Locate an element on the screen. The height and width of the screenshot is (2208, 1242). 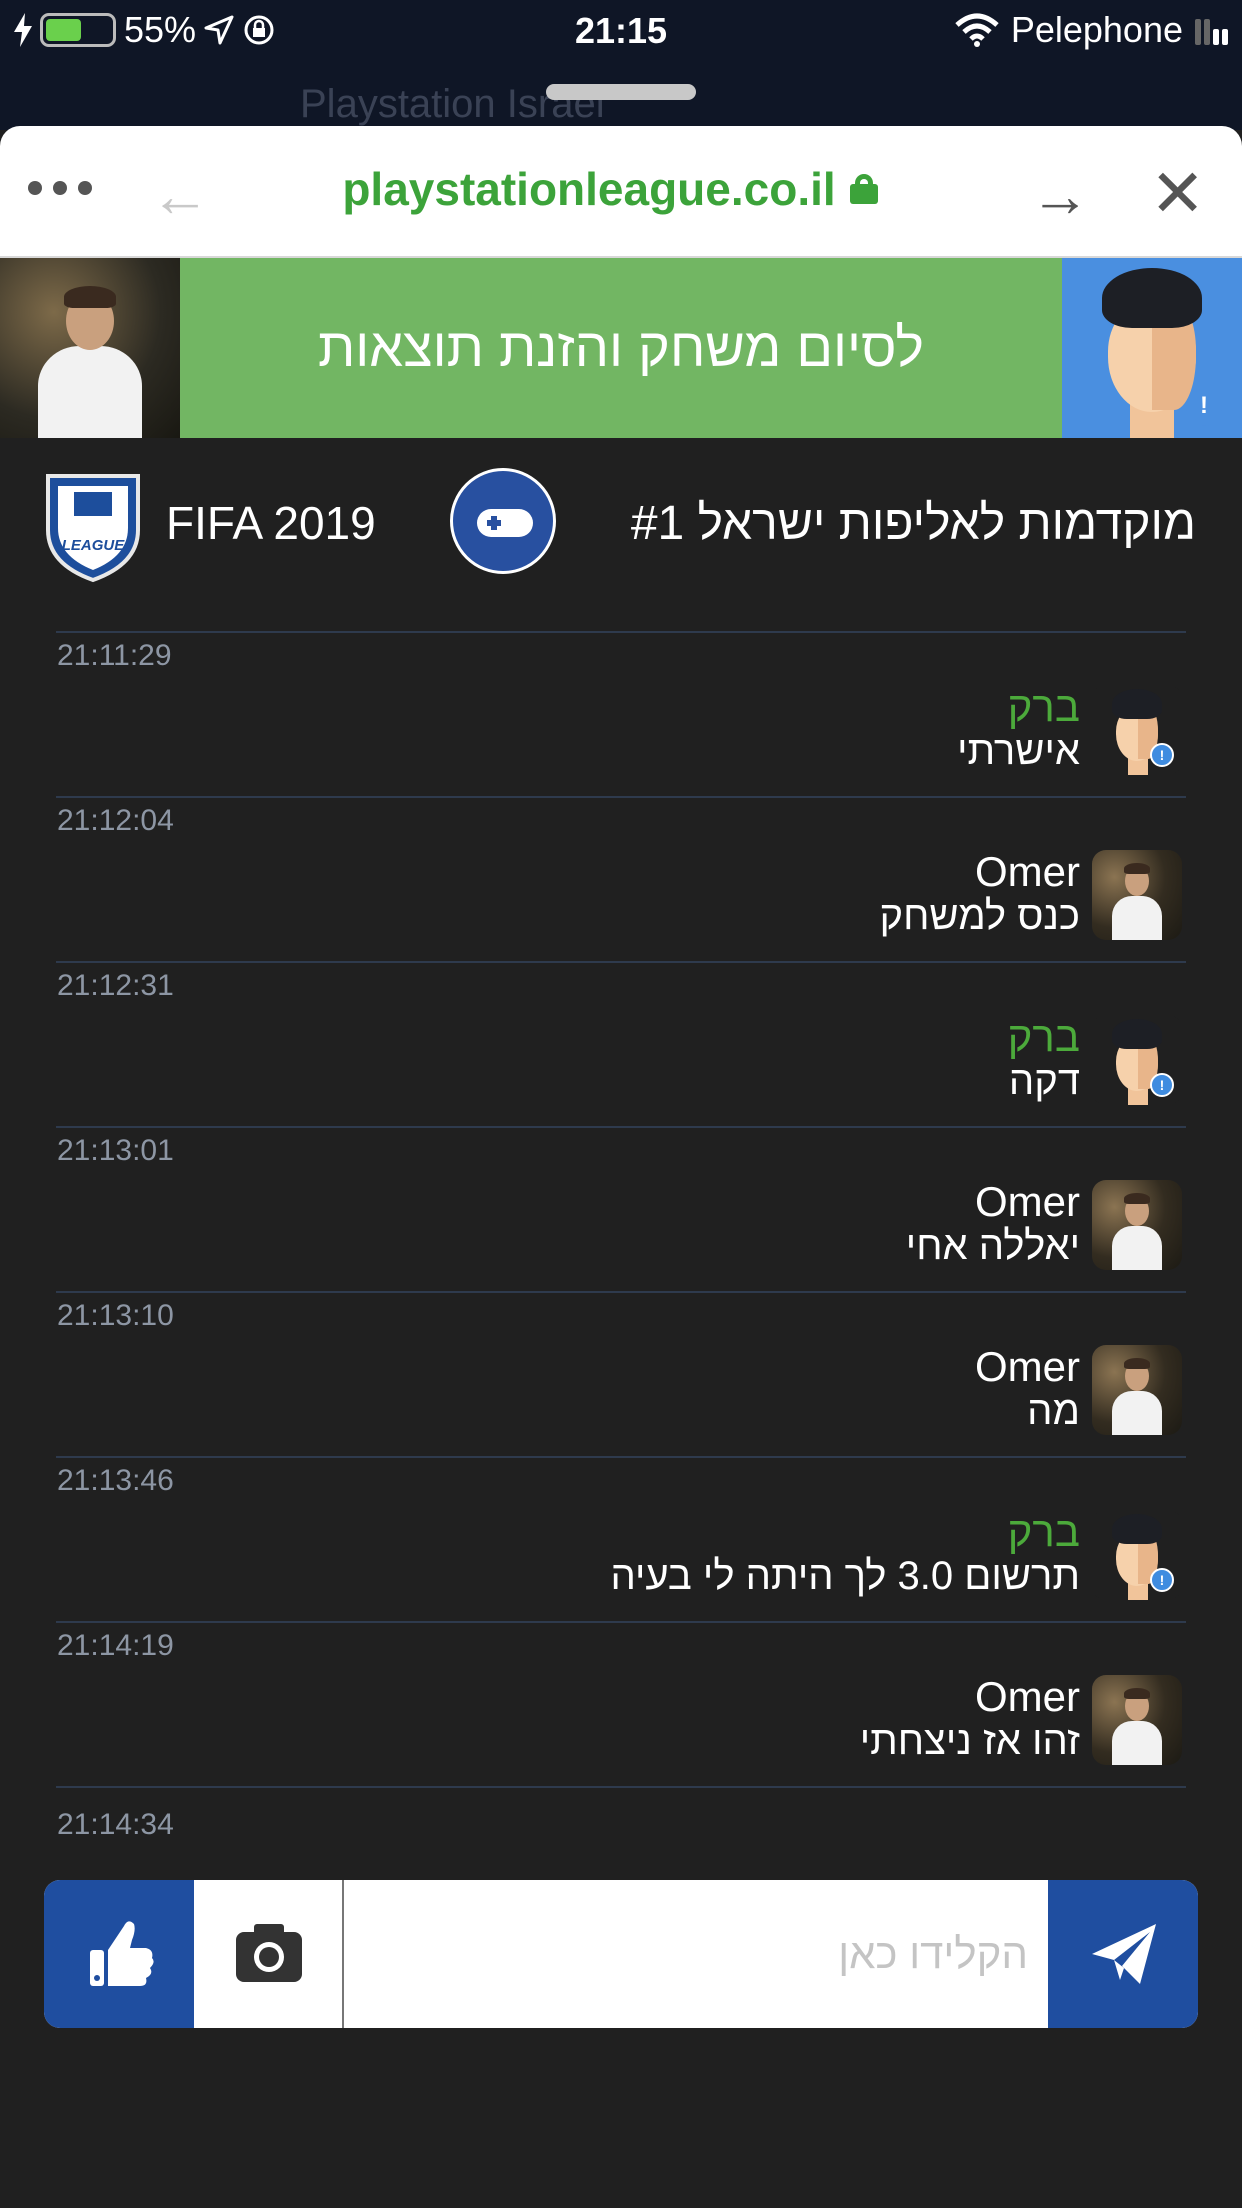
message-time: 21:12:04 is located at coordinates (115, 820).